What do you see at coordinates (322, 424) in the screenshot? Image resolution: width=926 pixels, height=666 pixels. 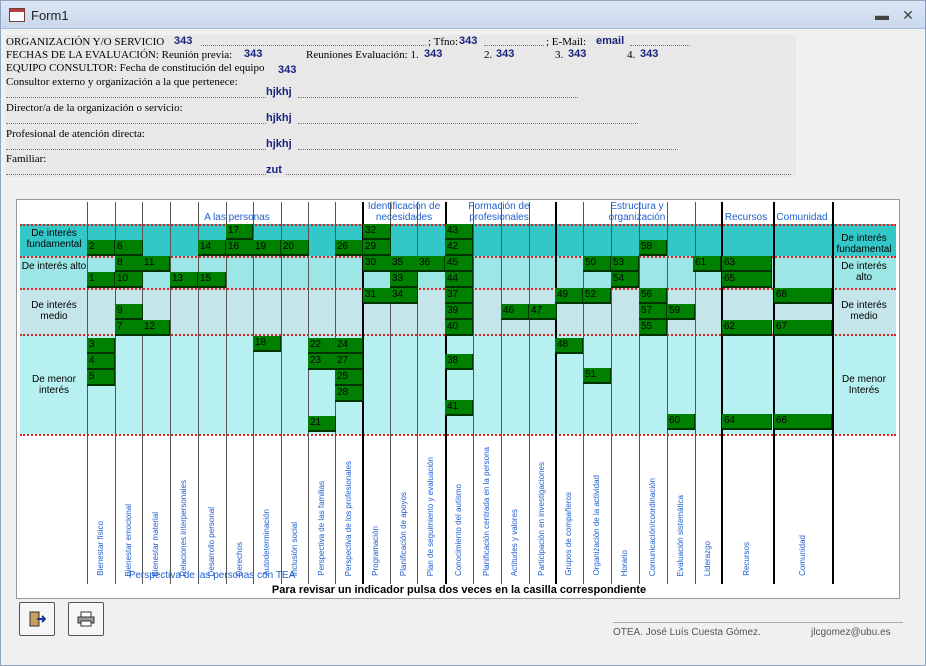 I see `indicator-cell: 21` at bounding box center [322, 424].